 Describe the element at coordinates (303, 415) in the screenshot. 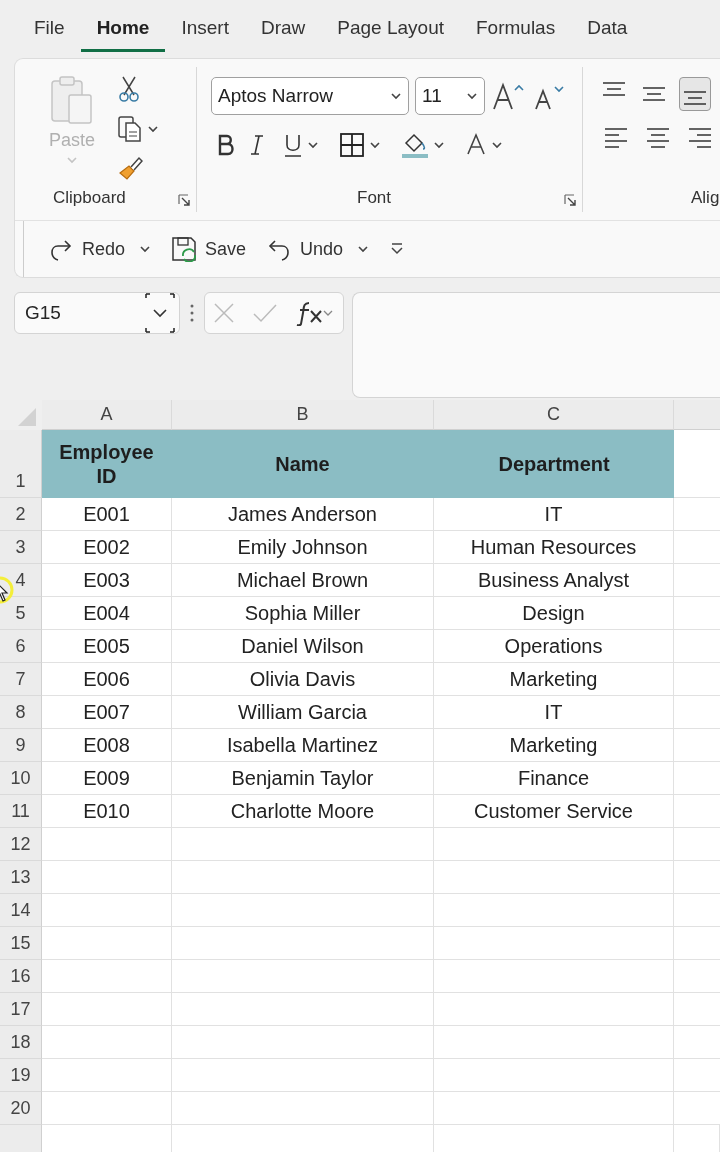

I see `column-header: B` at that location.